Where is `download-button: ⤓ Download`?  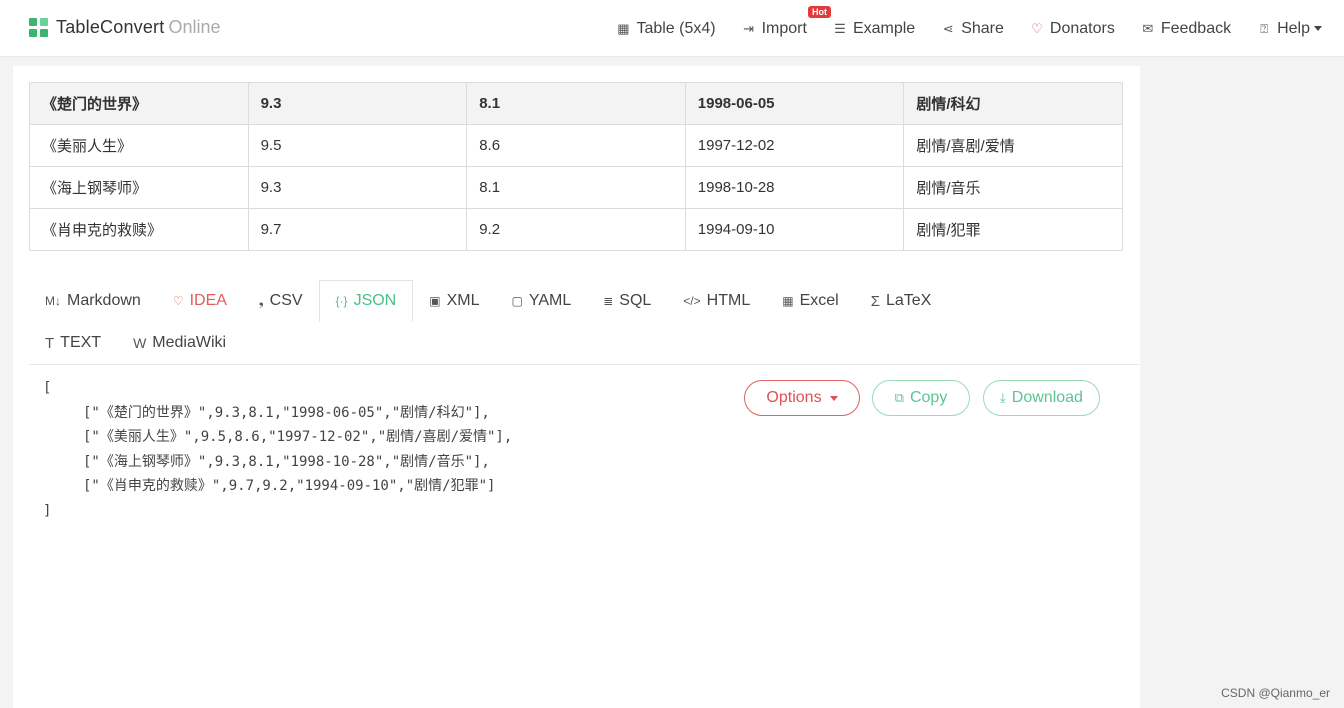
download-button: ⤓ Download is located at coordinates (1041, 398).